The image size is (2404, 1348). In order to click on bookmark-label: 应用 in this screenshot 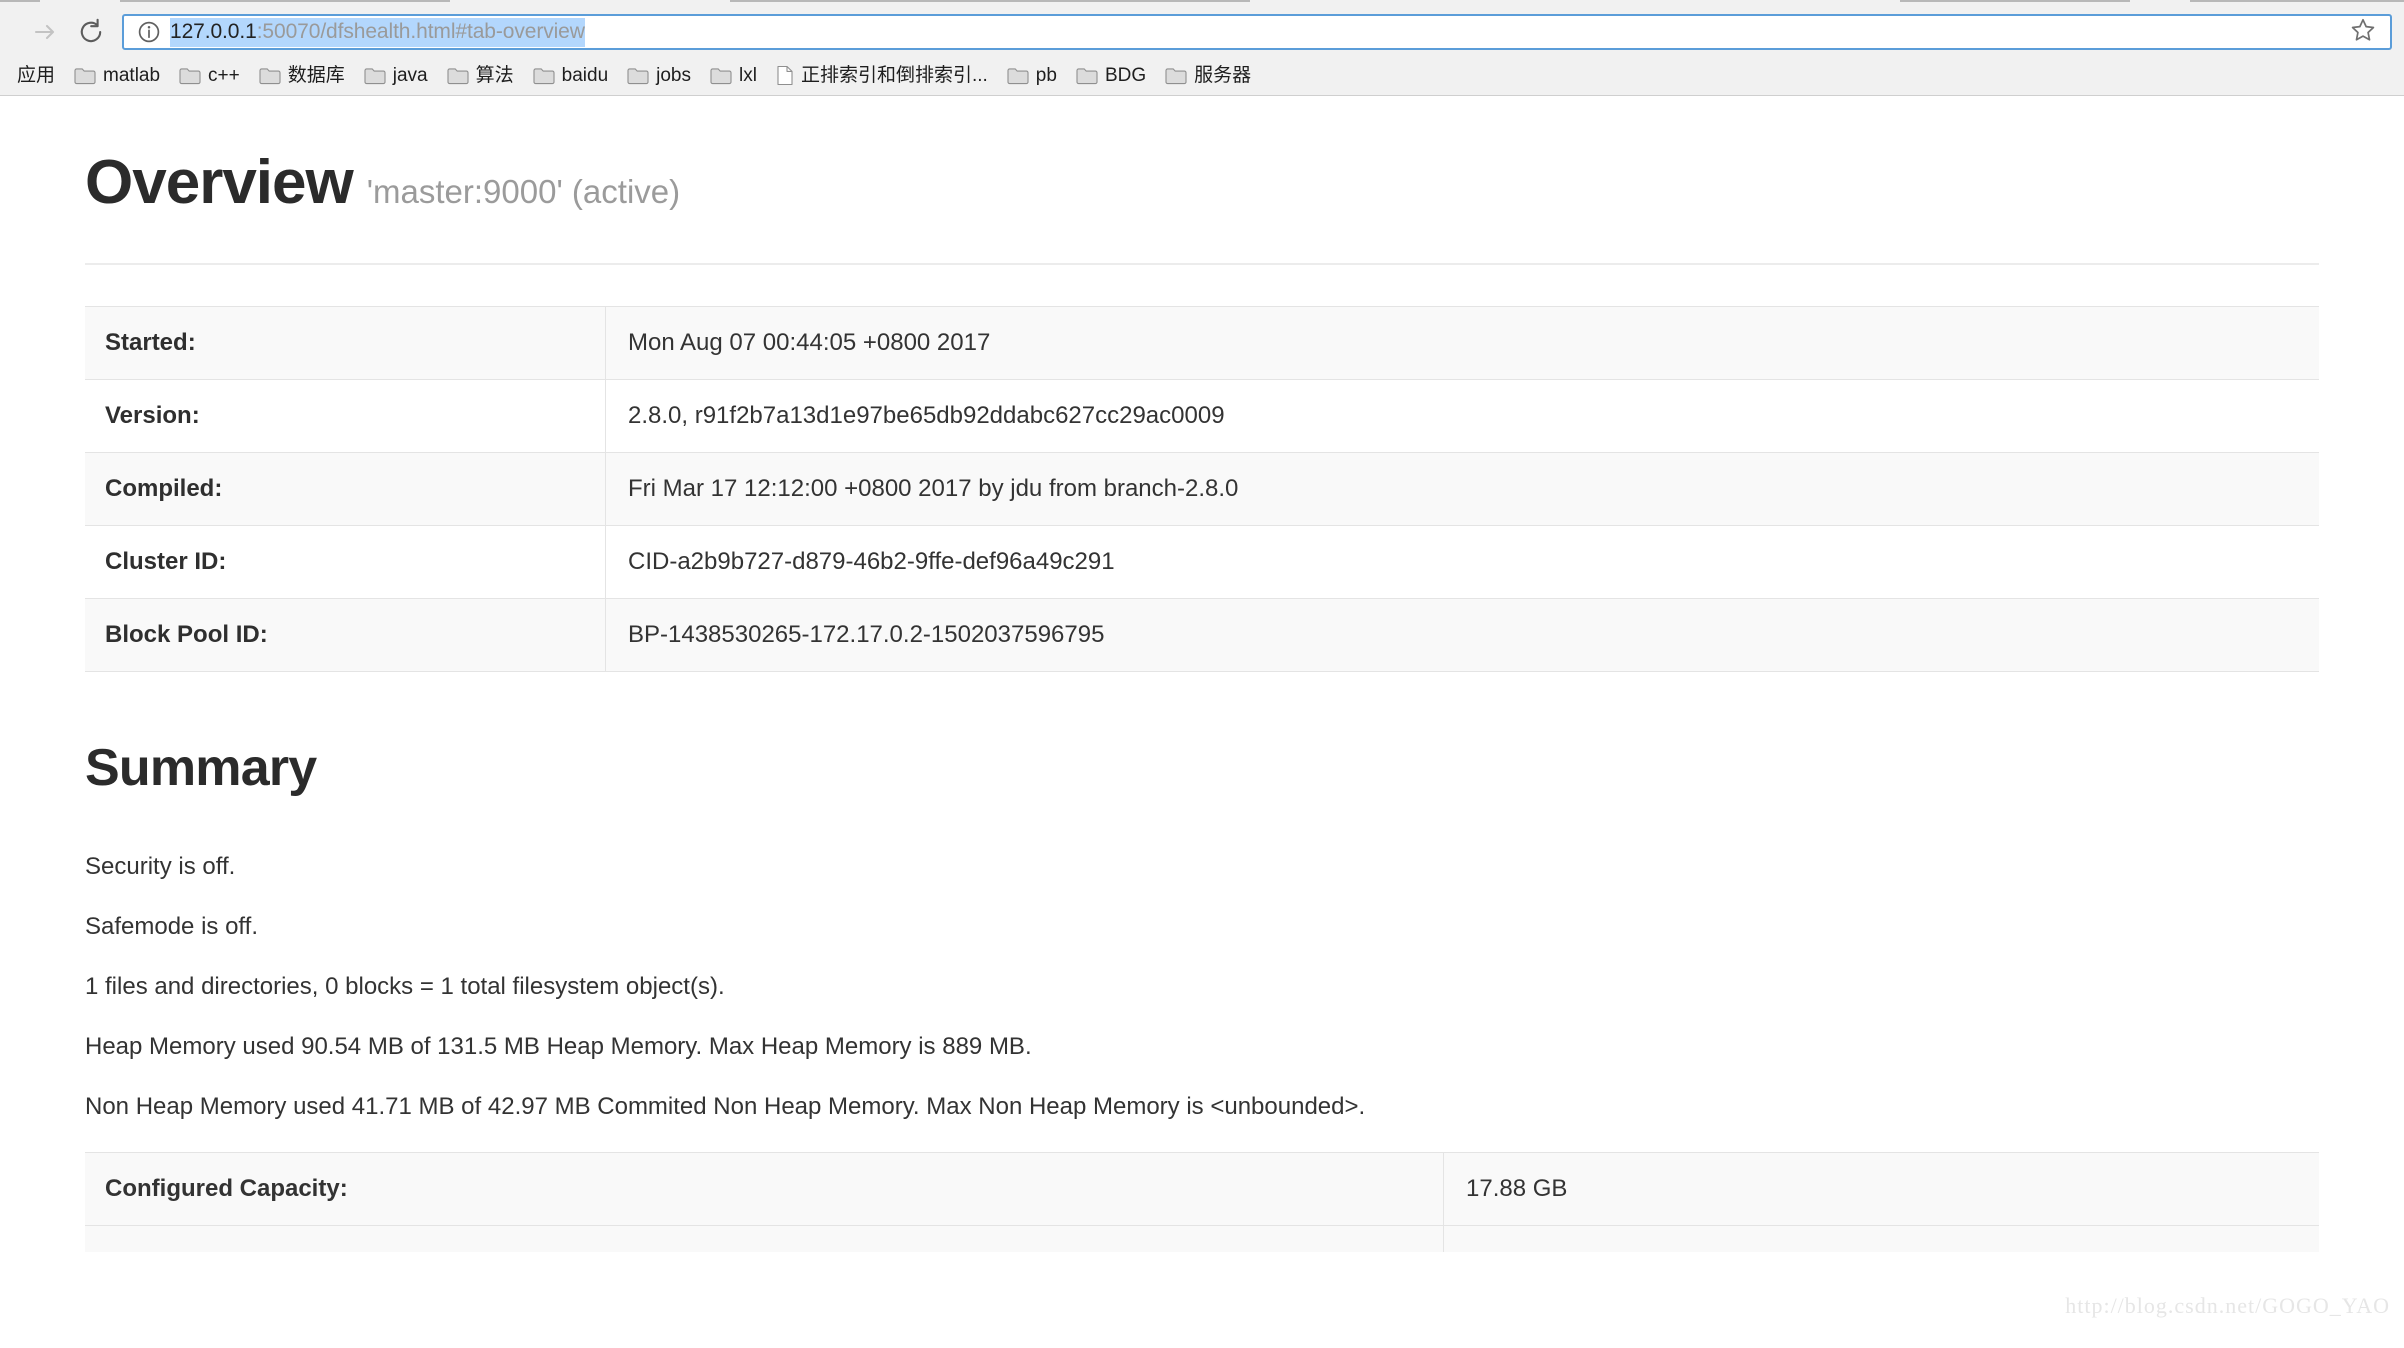, I will do `click(36, 75)`.